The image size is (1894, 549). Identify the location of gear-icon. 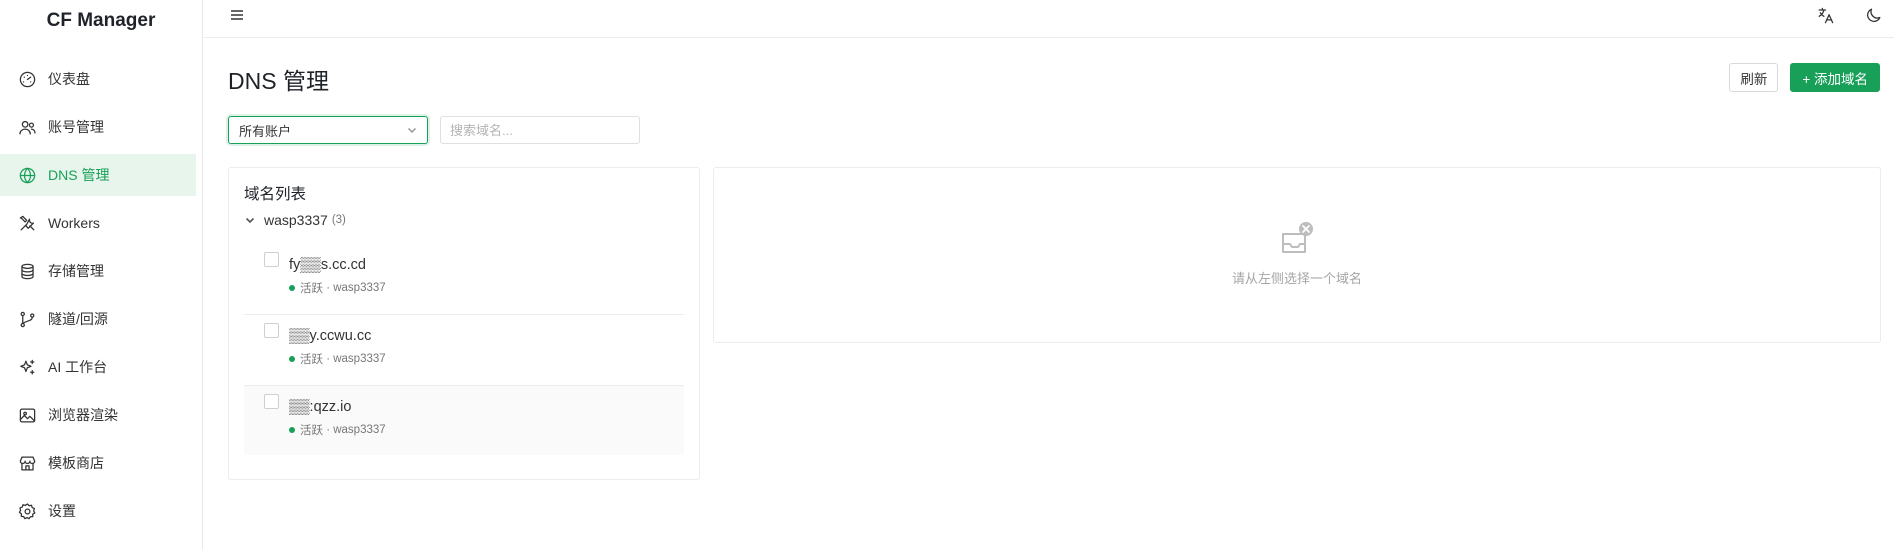
(27, 511).